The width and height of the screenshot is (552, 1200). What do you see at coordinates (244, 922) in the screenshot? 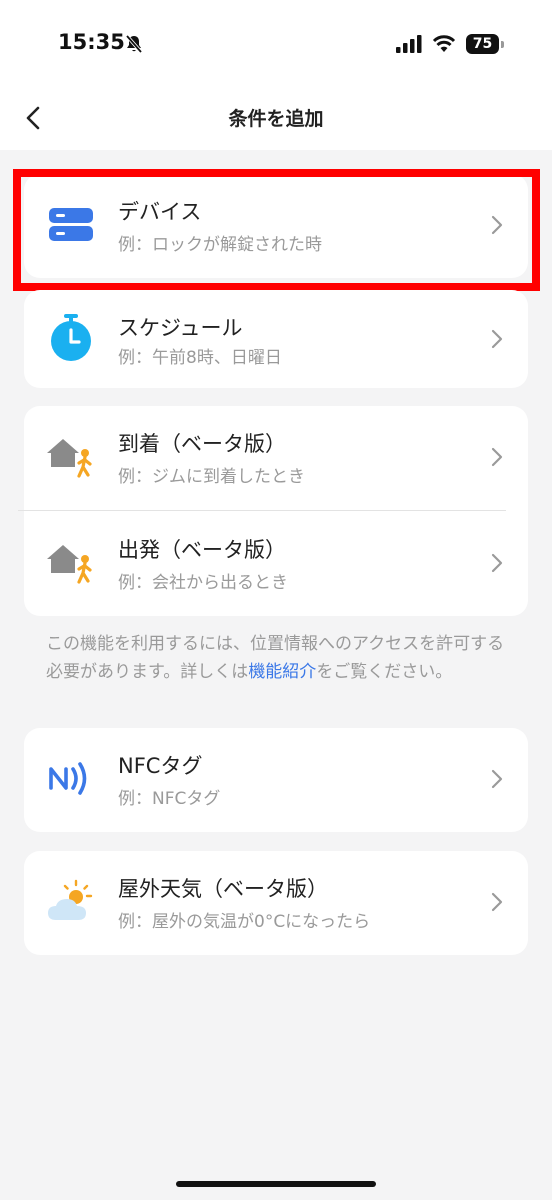
I see `condition-item-example: 例：屋外の気温が0°Cになったら` at bounding box center [244, 922].